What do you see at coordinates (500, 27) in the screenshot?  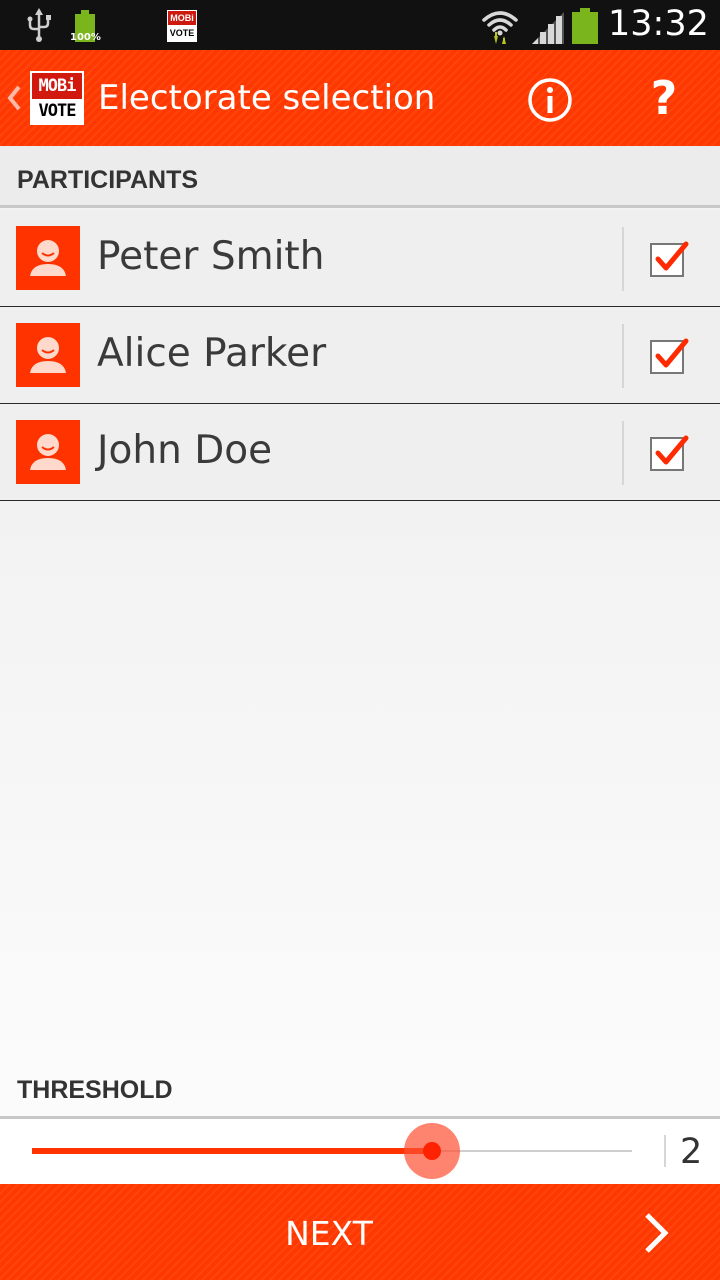 I see `wifi-icon` at bounding box center [500, 27].